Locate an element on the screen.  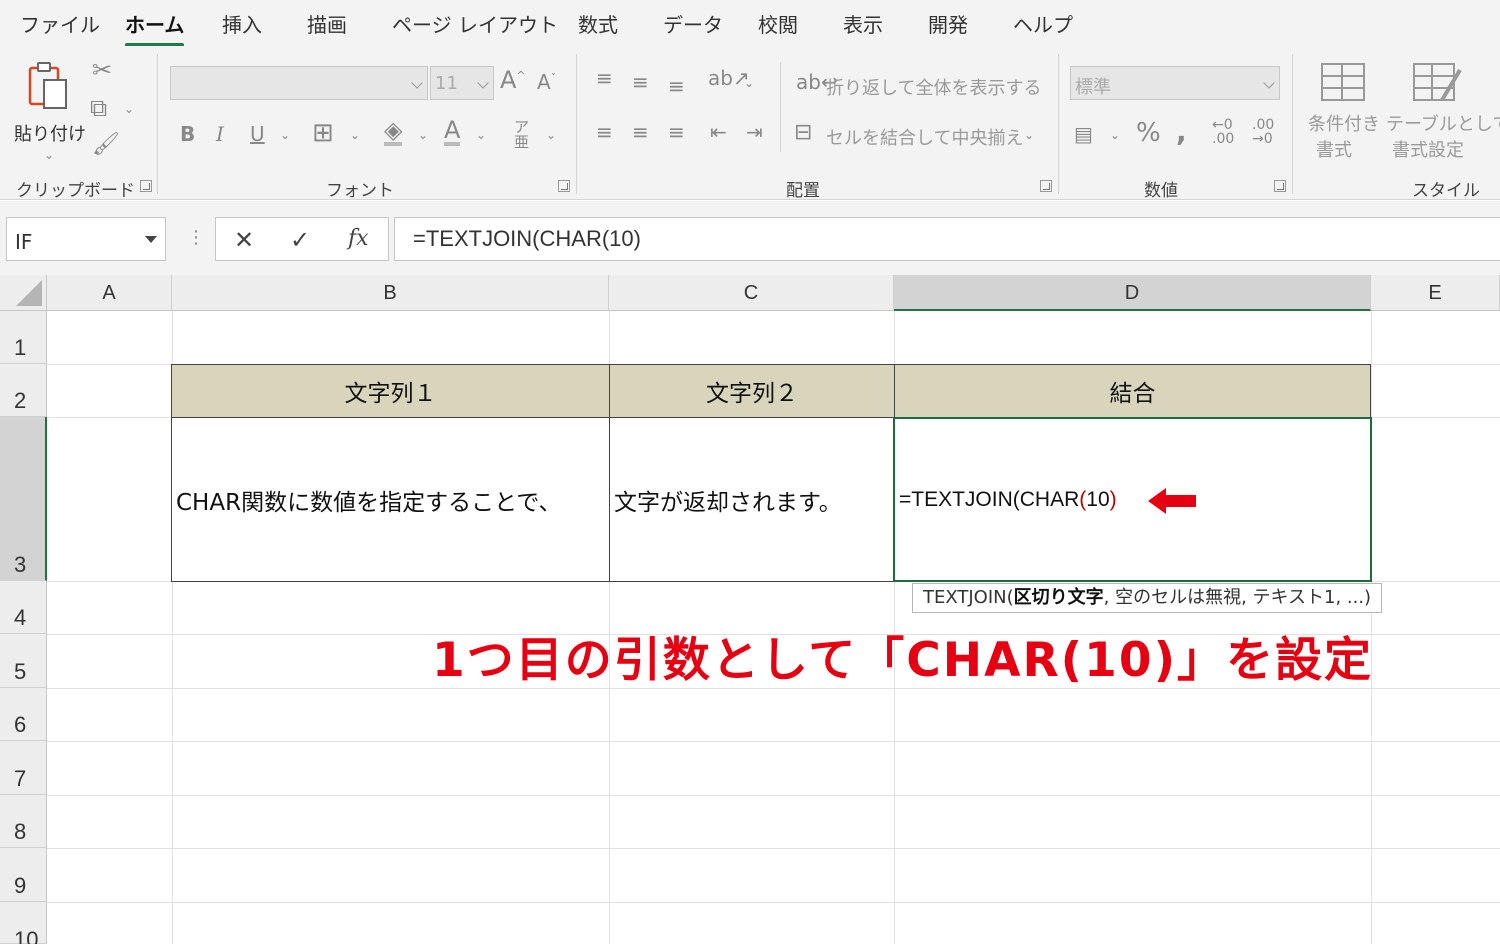
increase-indent-icon: ⇥ is located at coordinates (754, 132).